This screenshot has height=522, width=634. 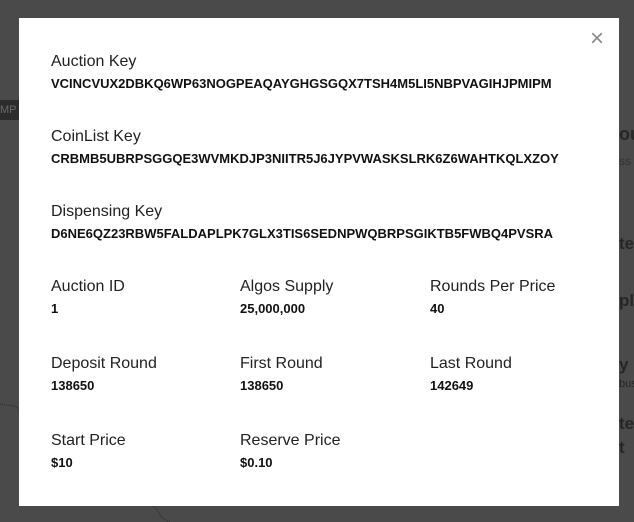 I want to click on rounds-per-price-field: Rounds Per Price 40, so click(x=520, y=297).